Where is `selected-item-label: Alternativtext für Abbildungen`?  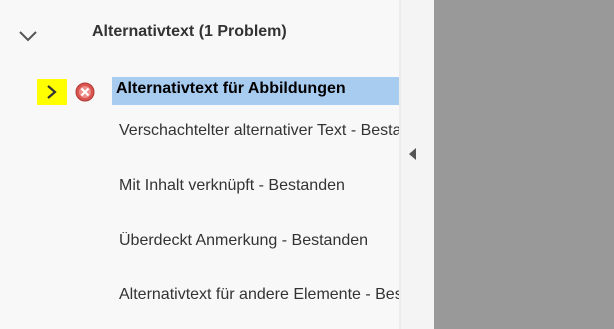
selected-item-label: Alternativtext für Abbildungen is located at coordinates (231, 88).